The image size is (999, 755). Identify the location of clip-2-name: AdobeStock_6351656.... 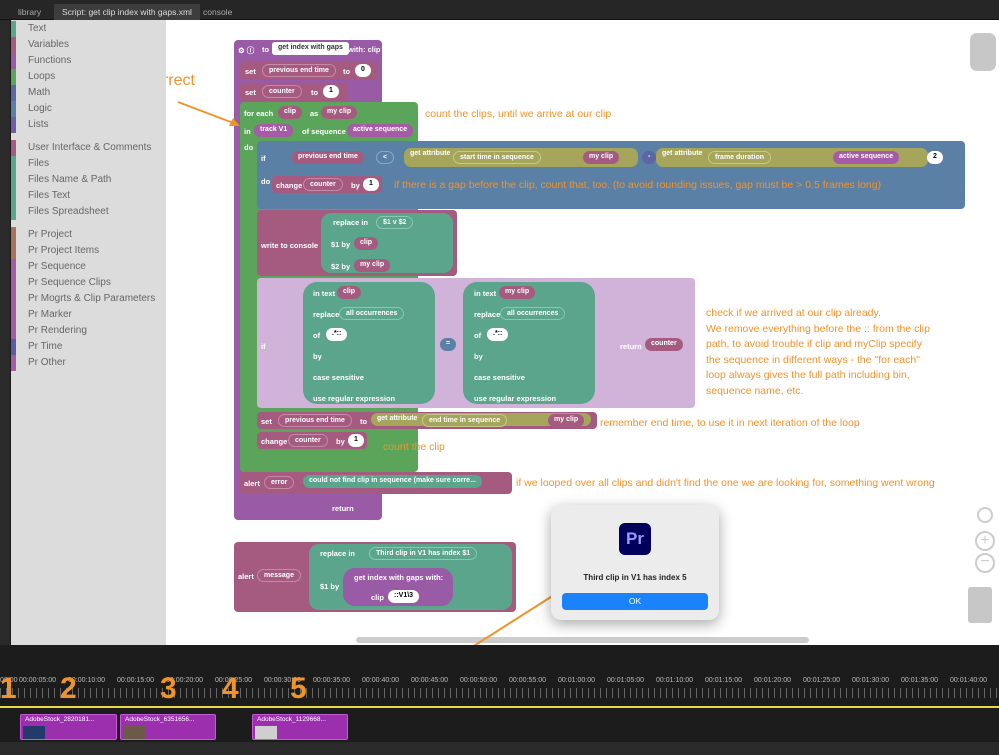
(160, 719).